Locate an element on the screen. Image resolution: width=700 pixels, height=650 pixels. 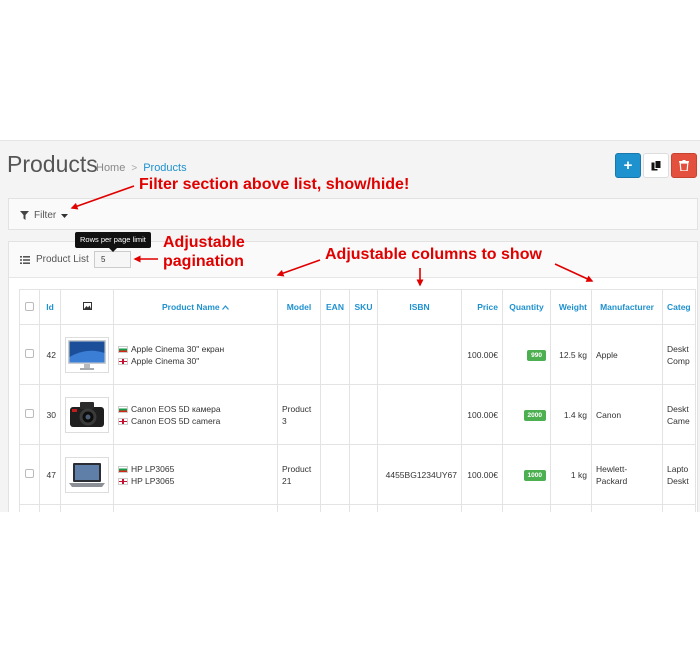
add-button: + is located at coordinates (628, 165).